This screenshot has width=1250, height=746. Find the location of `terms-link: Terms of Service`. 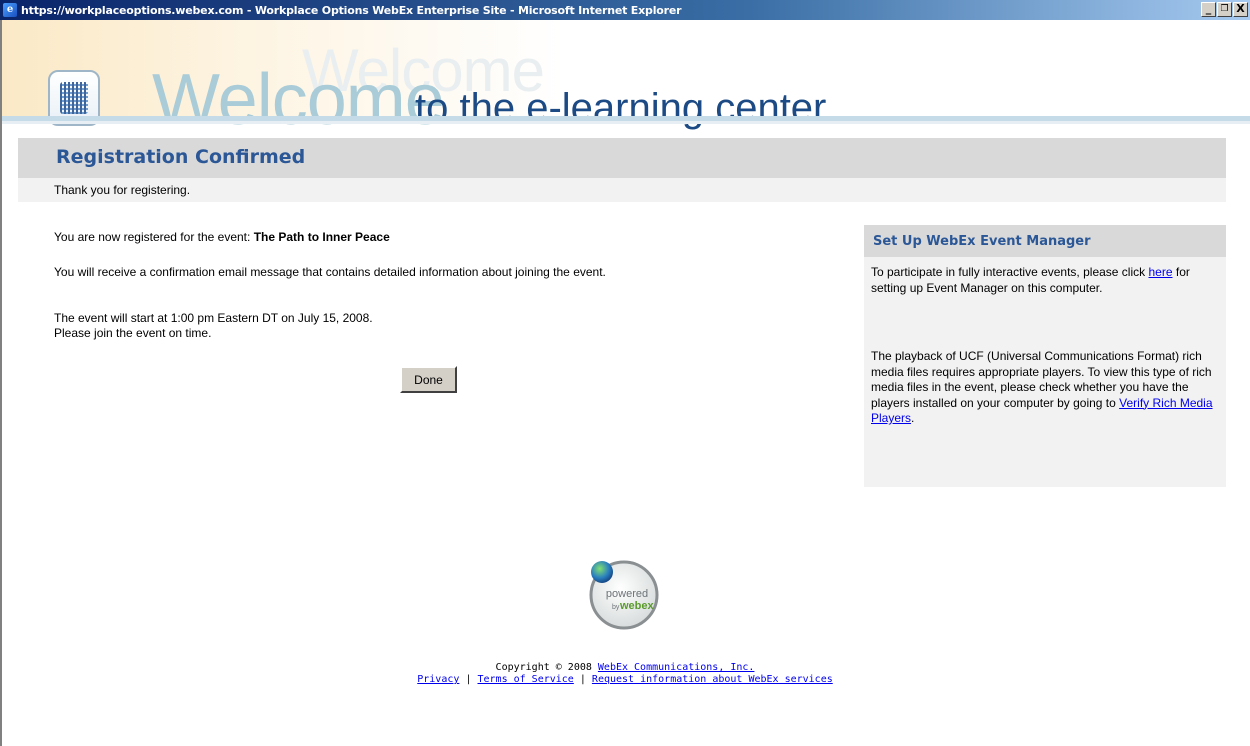

terms-link: Terms of Service is located at coordinates (526, 679).